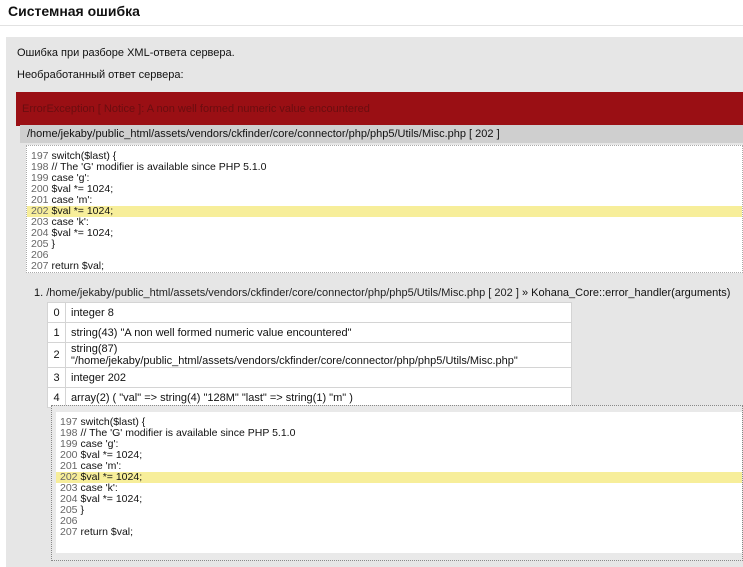 Image resolution: width=743 pixels, height=567 pixels. I want to click on trace-number: 1., so click(39, 293).